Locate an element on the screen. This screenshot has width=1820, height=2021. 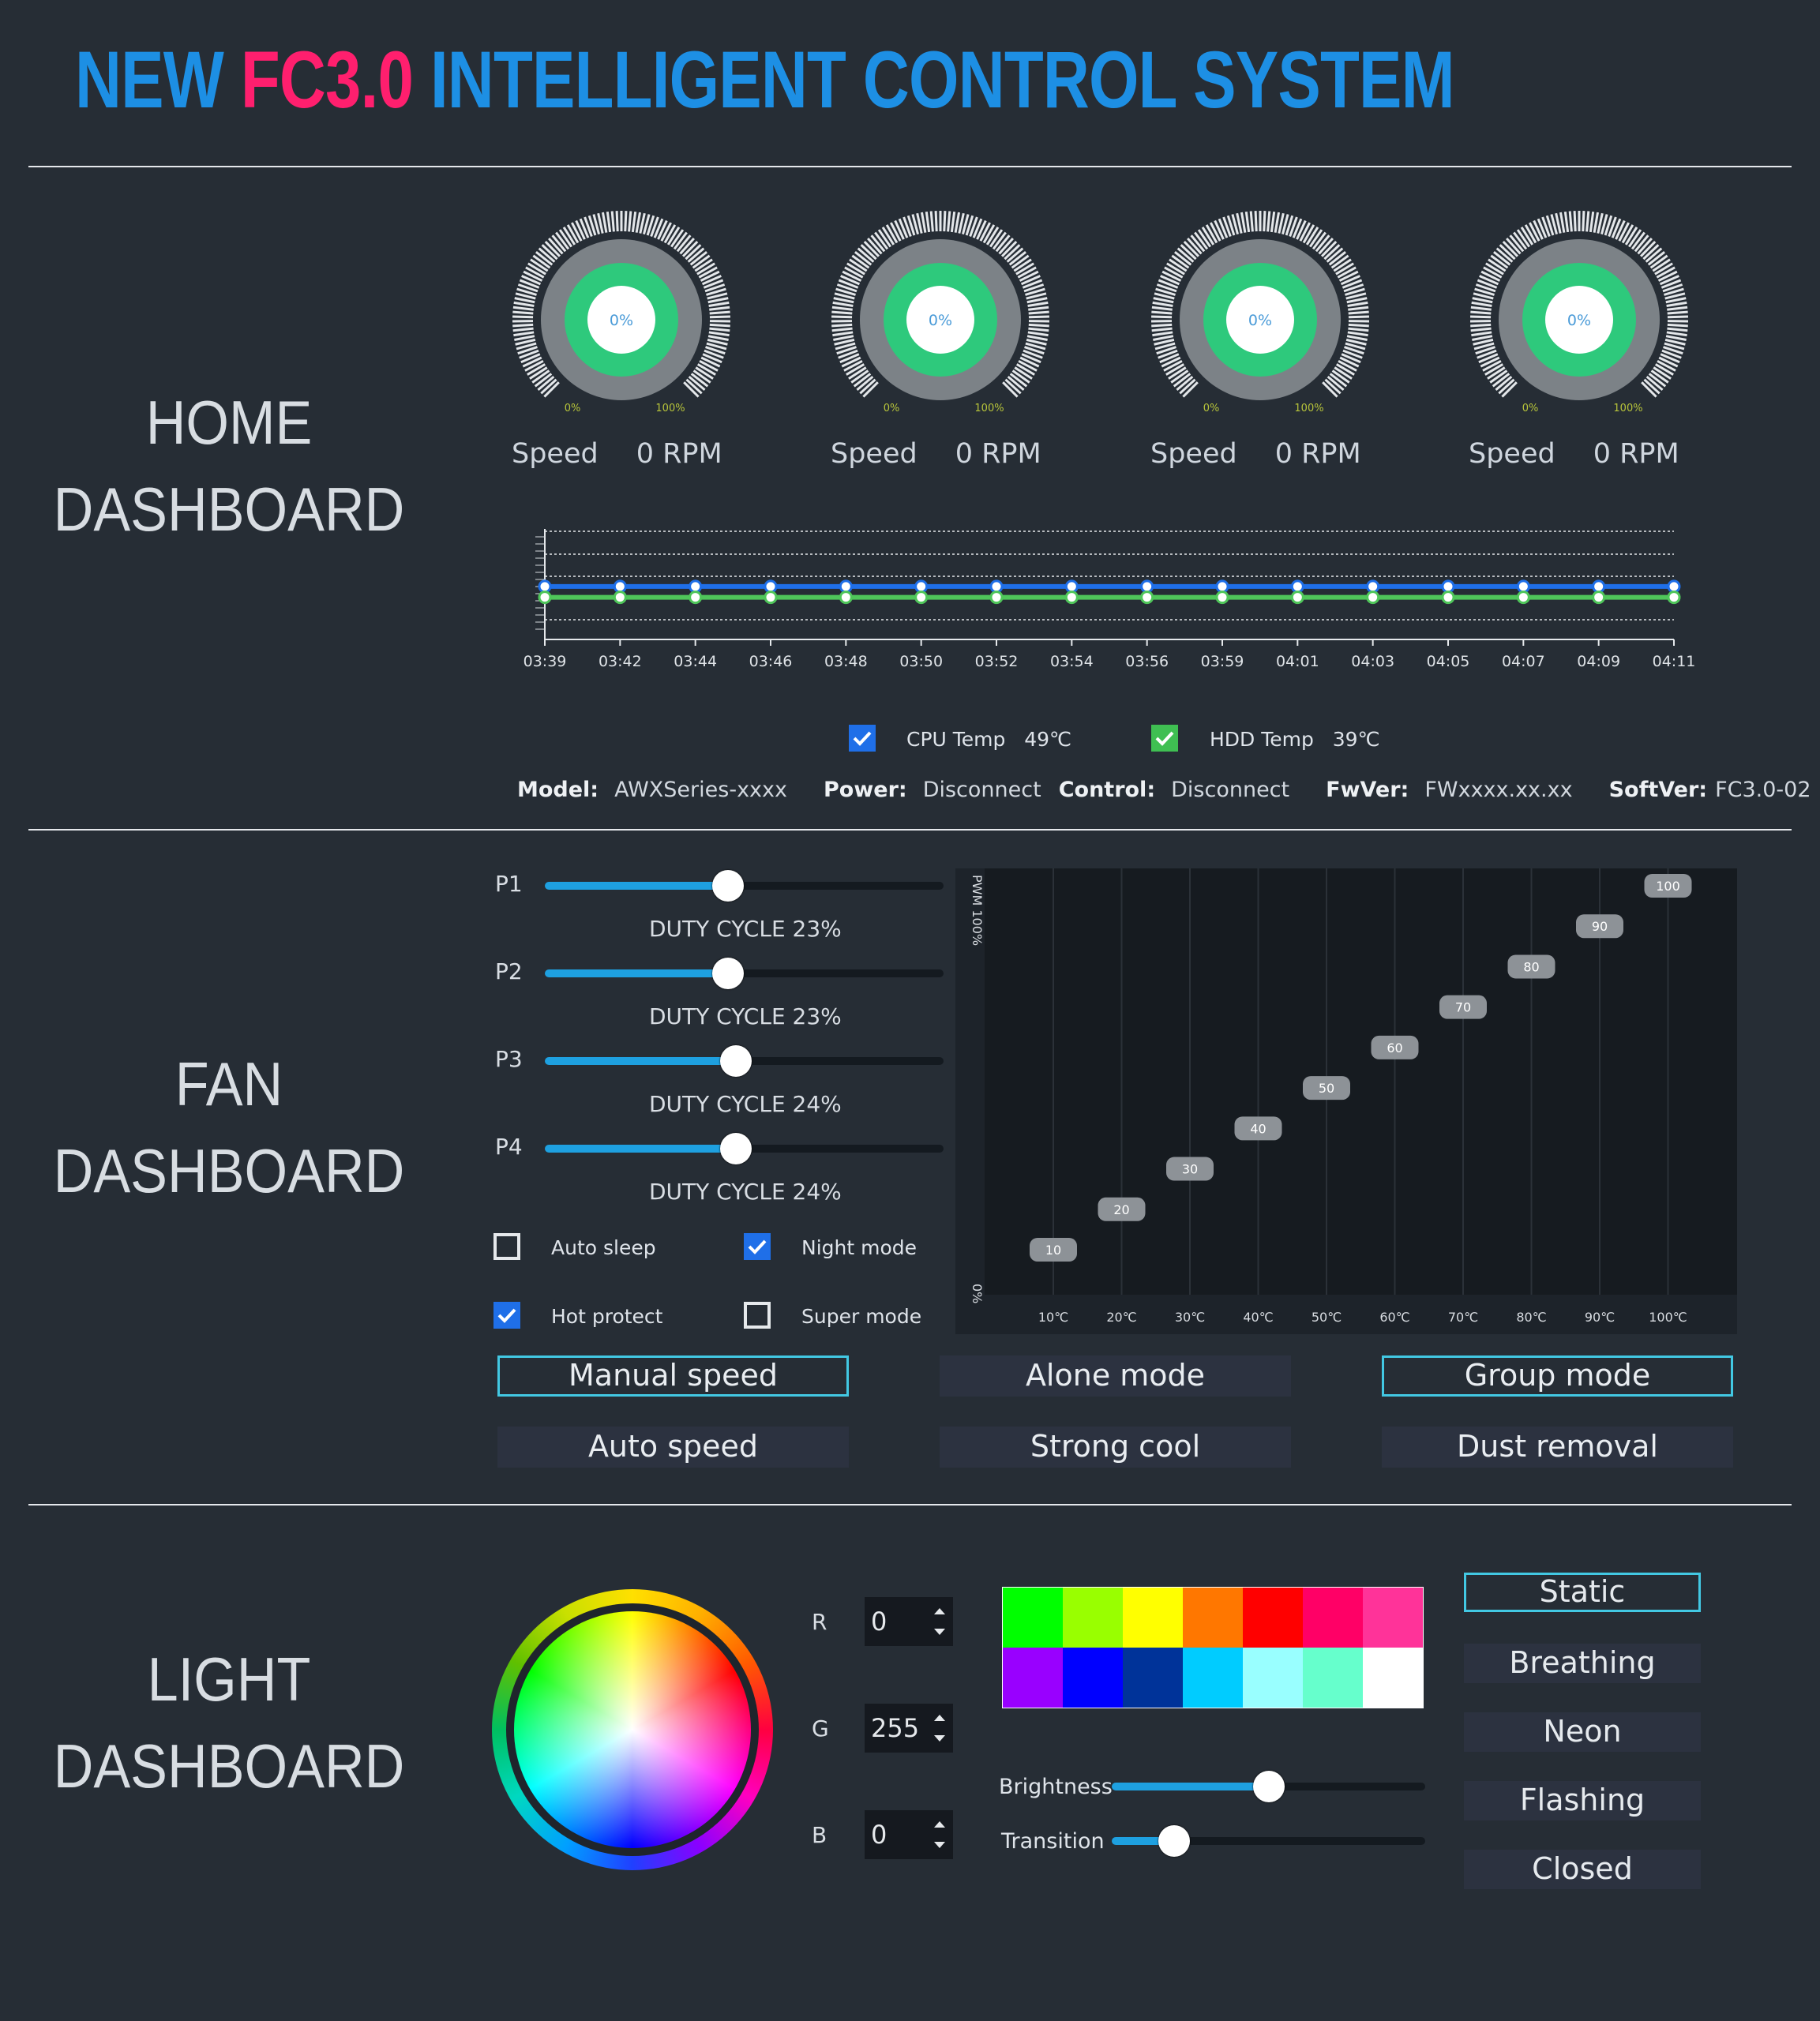
x-tick-label: 03:39 is located at coordinates (545, 661).